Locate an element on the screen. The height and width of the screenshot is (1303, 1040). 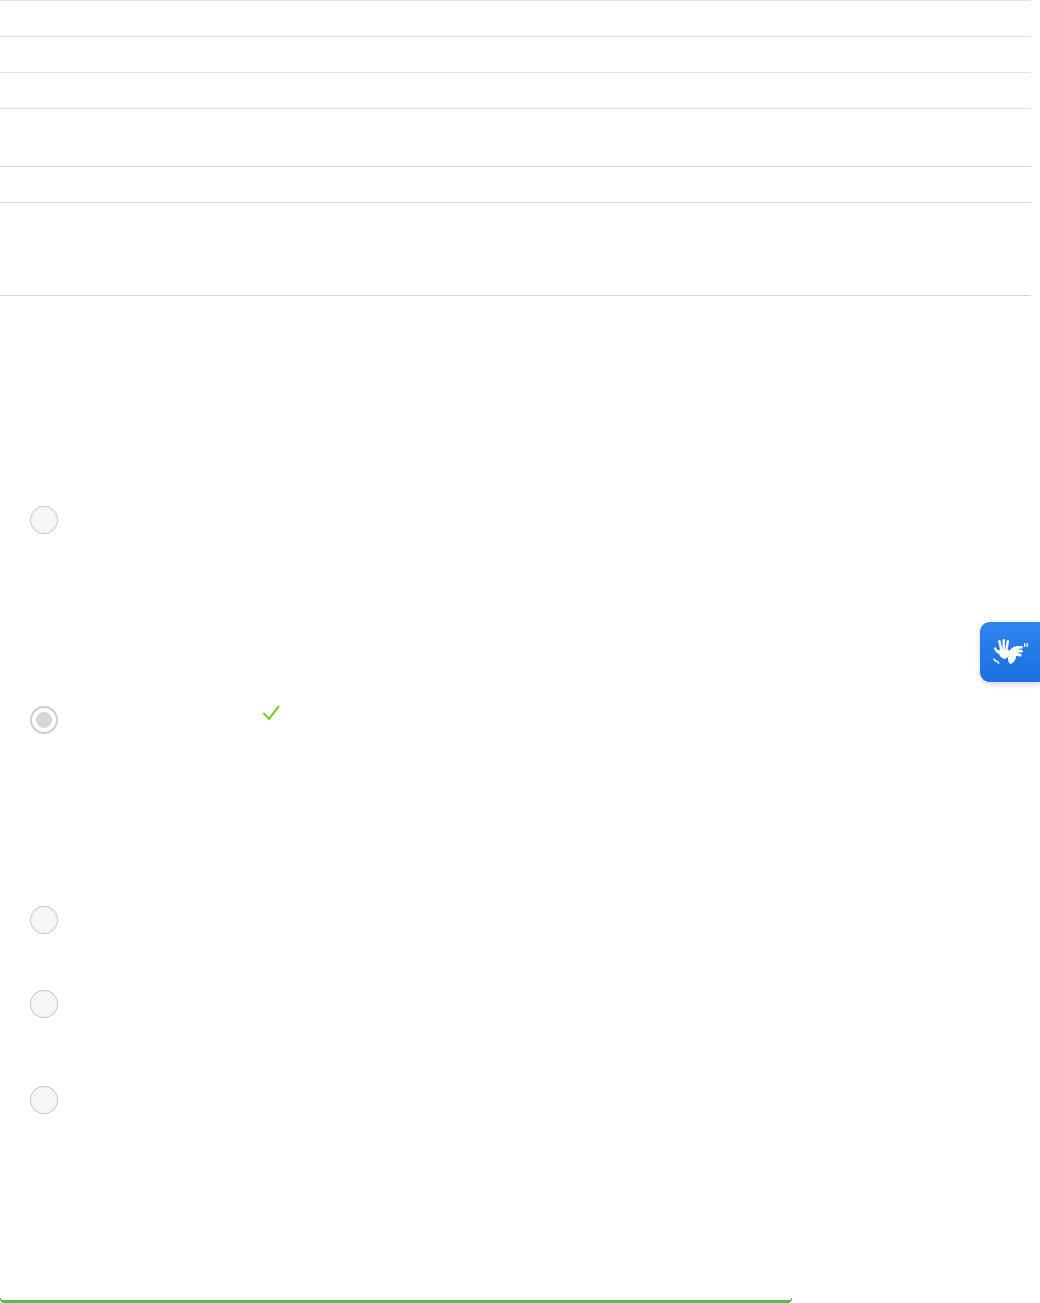
checkmark-icon is located at coordinates (271, 712).